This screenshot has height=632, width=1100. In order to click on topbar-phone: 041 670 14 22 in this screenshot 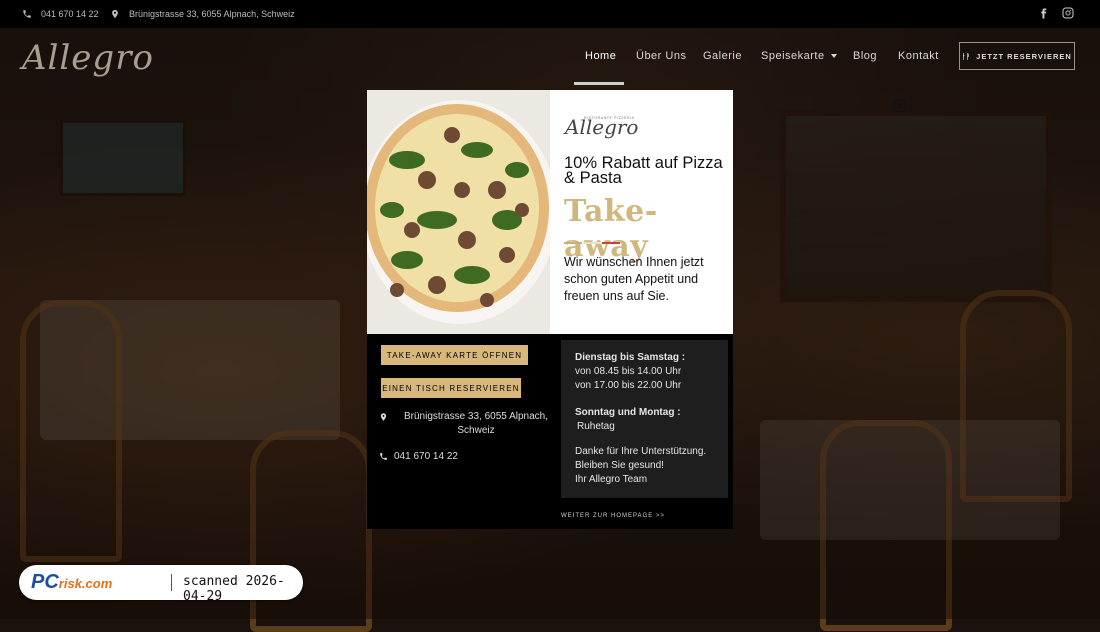, I will do `click(60, 14)`.